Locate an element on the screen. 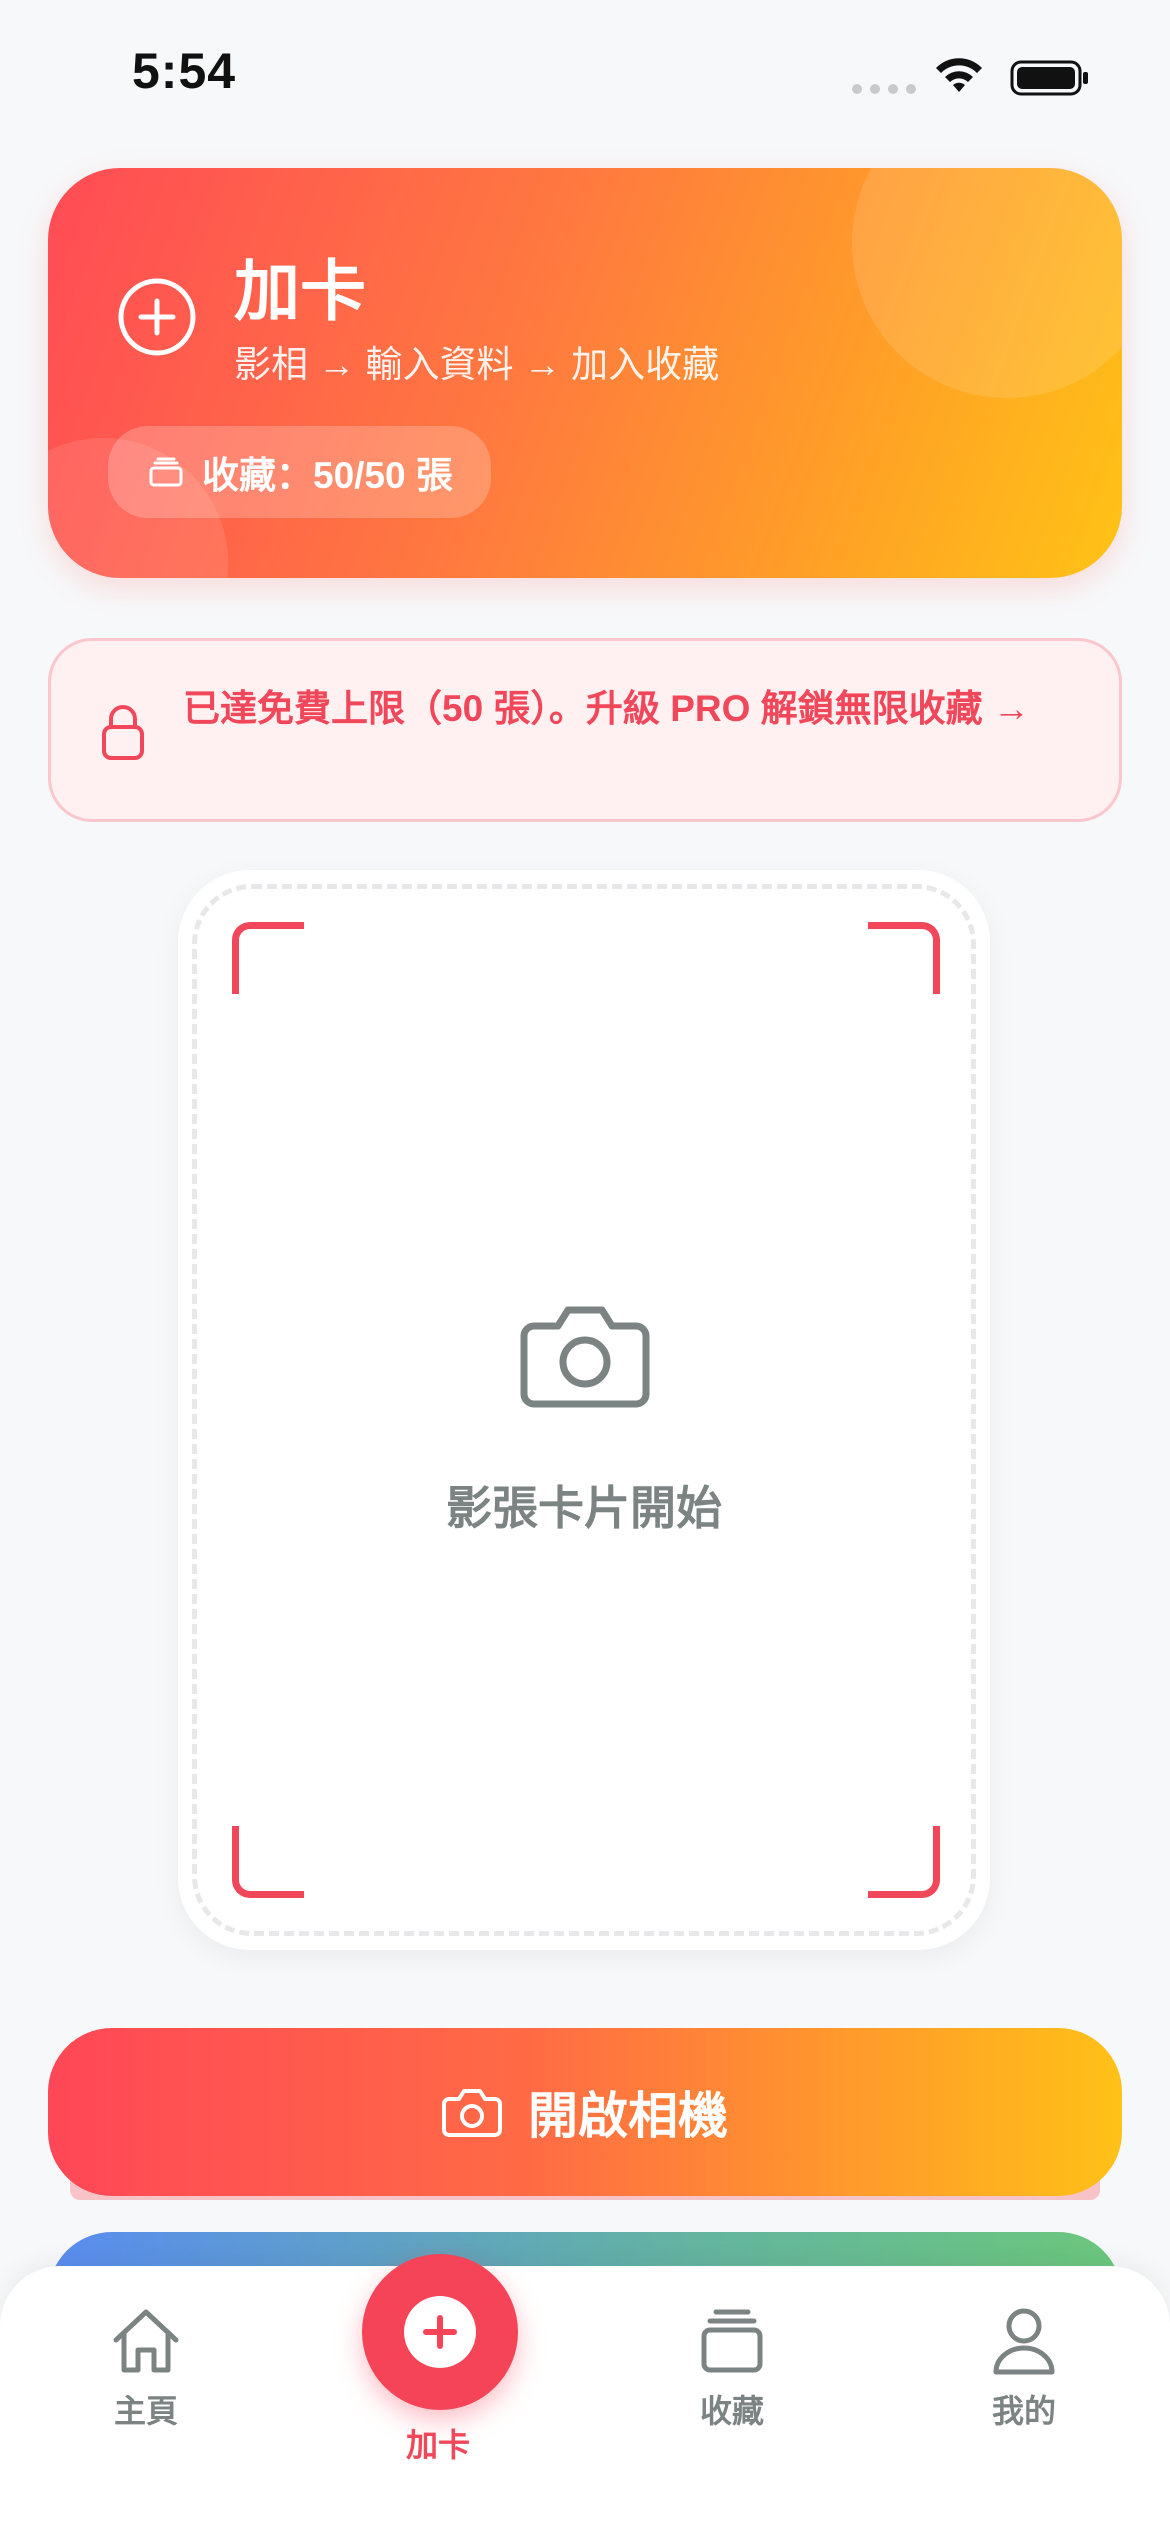  tab-profile-label: 我的 is located at coordinates (1023, 2411).